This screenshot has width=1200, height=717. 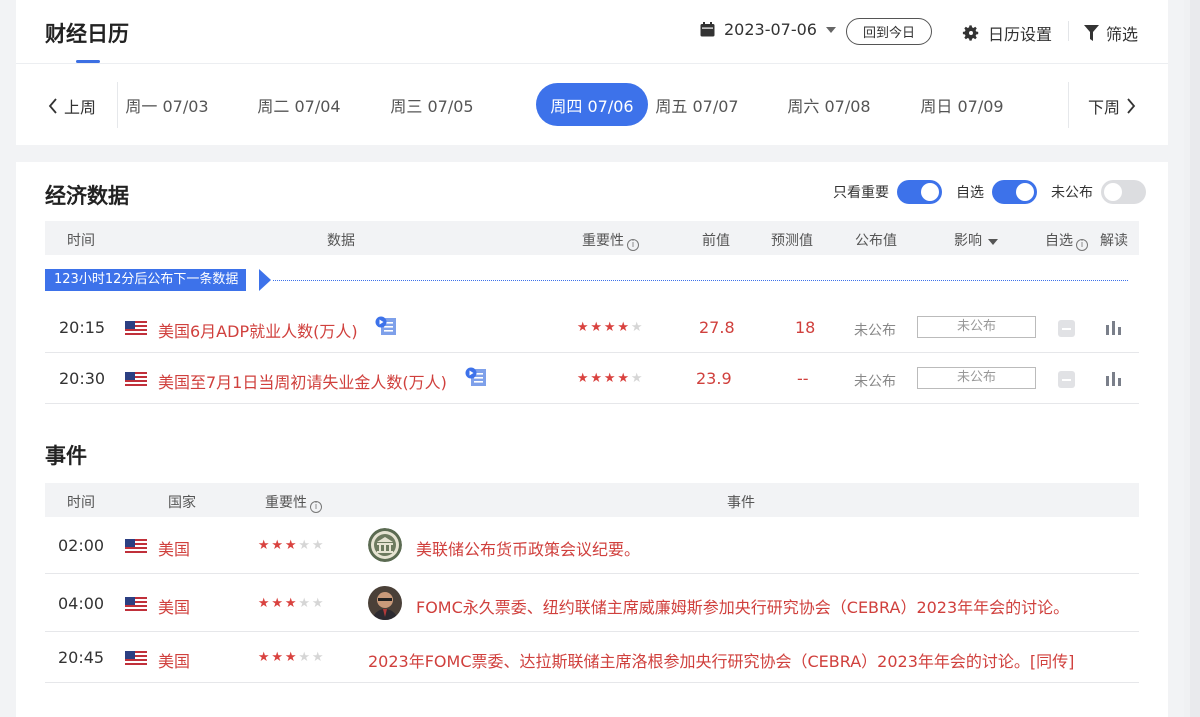 What do you see at coordinates (80, 107) in the screenshot?
I see `prev-week-label: 上周` at bounding box center [80, 107].